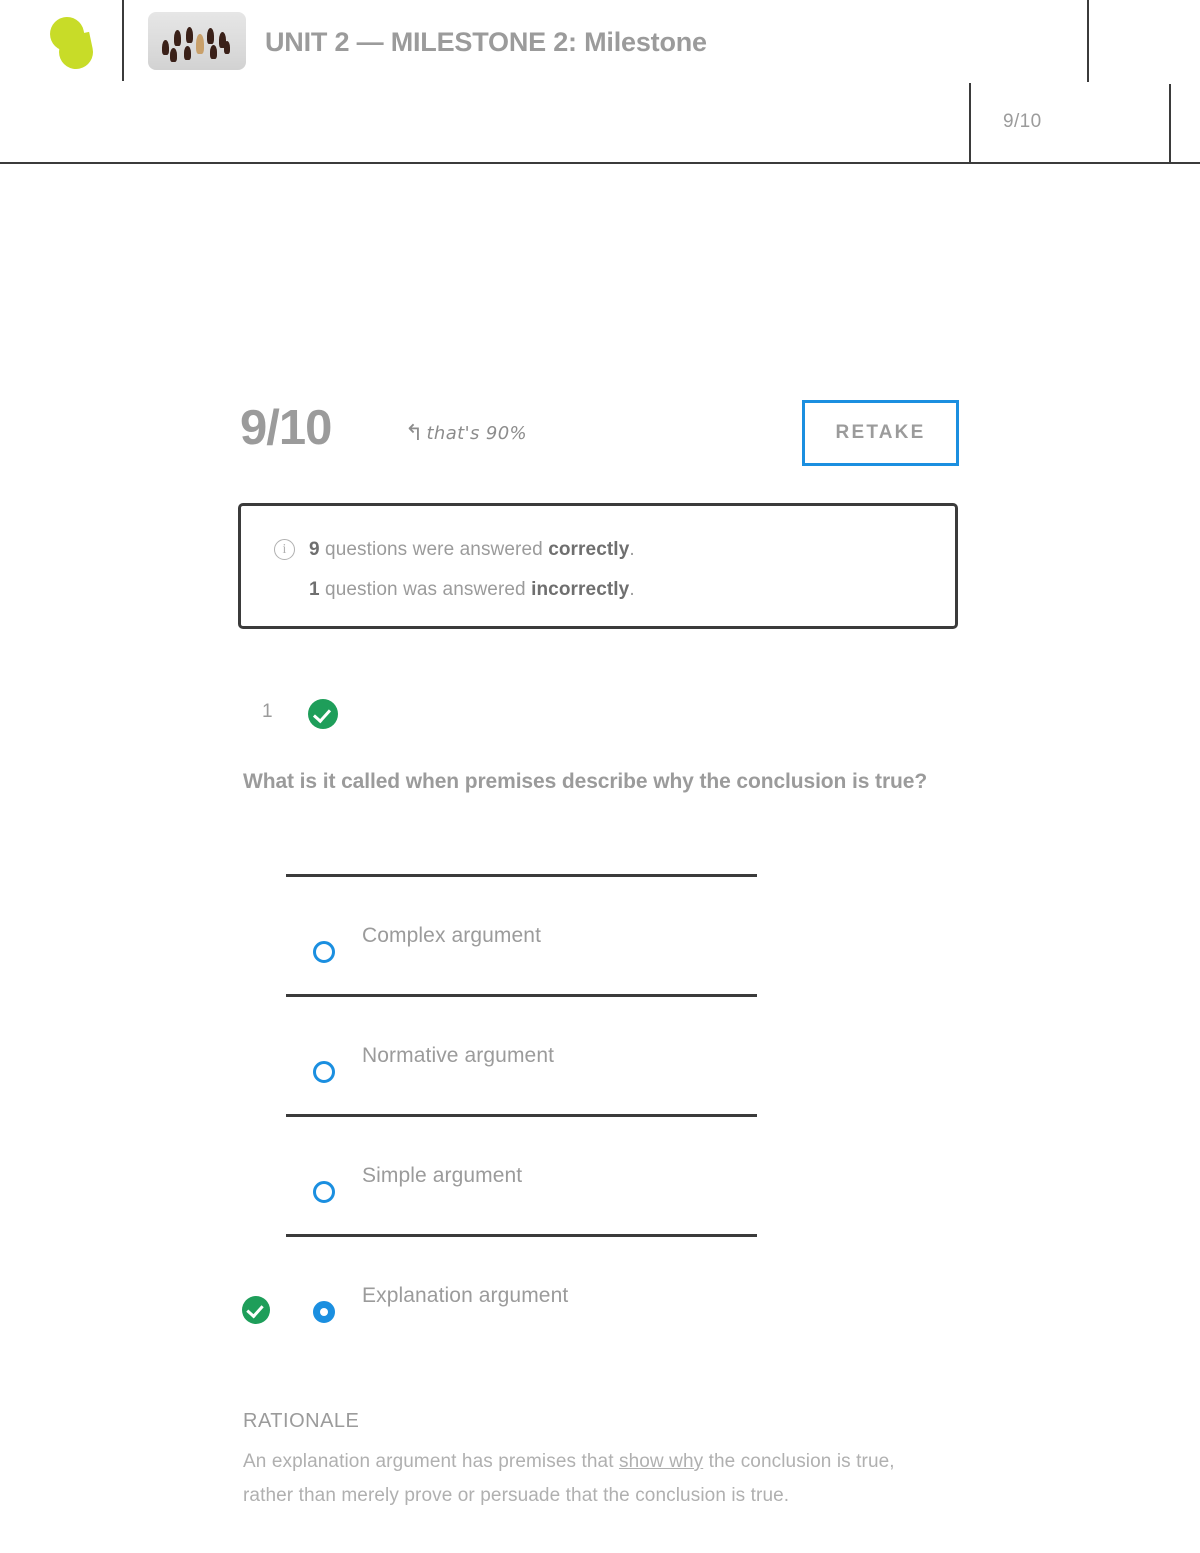 The width and height of the screenshot is (1200, 1553). Describe the element at coordinates (314, 549) in the screenshot. I see `correct-count: 9` at that location.